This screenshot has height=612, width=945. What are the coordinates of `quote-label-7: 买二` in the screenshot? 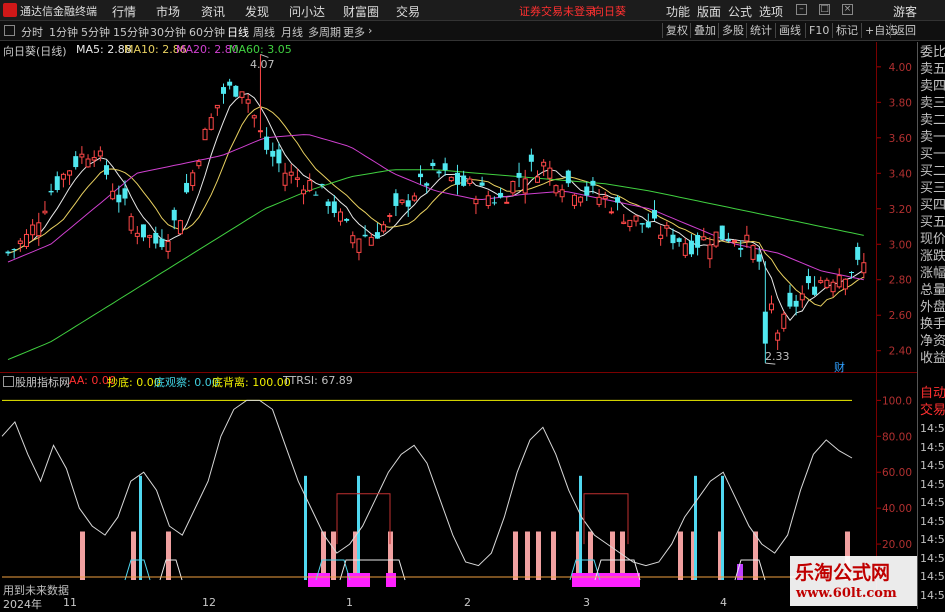 It's located at (932, 171).